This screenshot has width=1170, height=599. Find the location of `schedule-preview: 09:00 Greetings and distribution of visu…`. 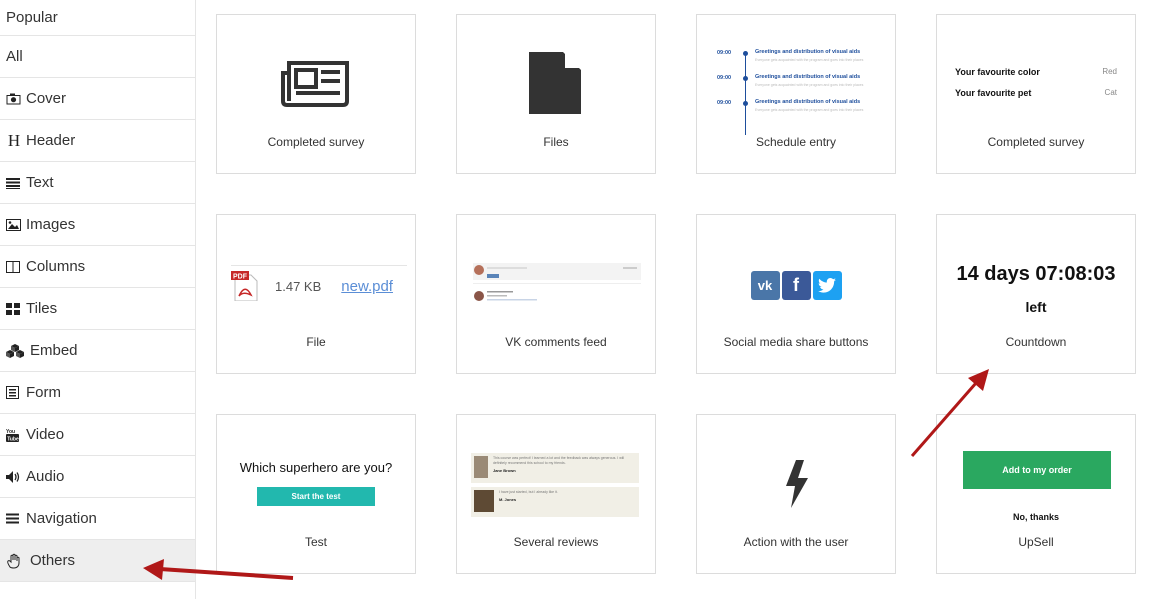

schedule-preview: 09:00 Greetings and distribution of visu… is located at coordinates (797, 92).